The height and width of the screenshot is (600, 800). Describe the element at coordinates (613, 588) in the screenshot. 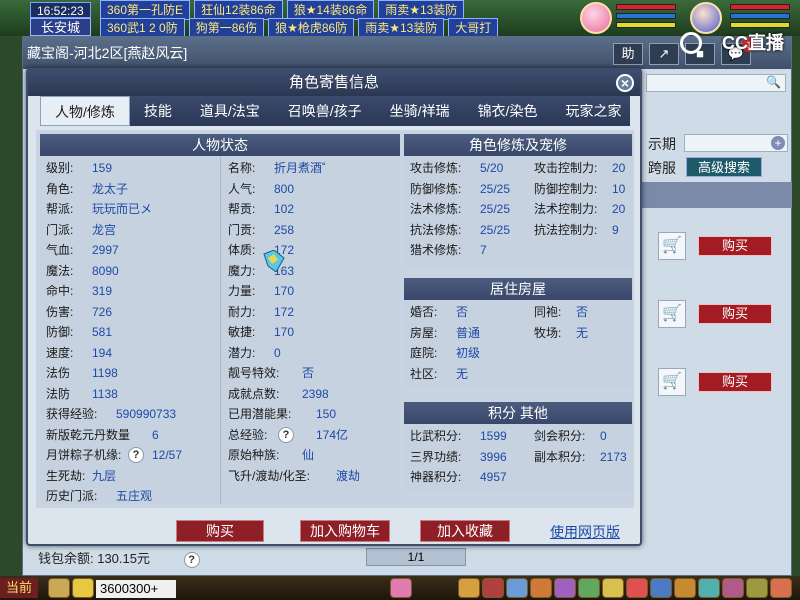

I see `guild-icon` at that location.